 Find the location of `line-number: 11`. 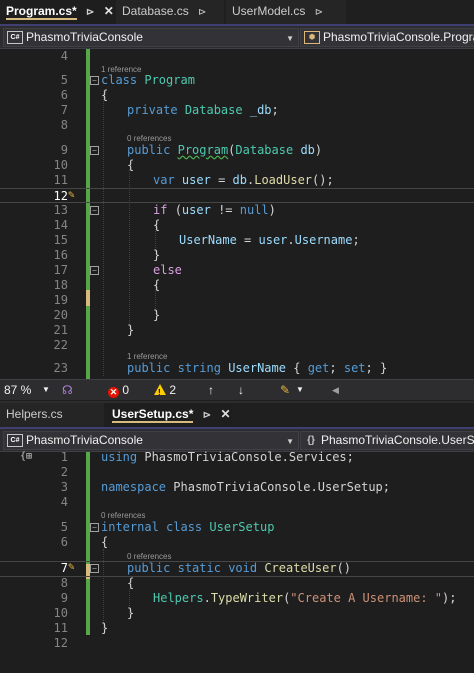

line-number: 11 is located at coordinates (60, 180).